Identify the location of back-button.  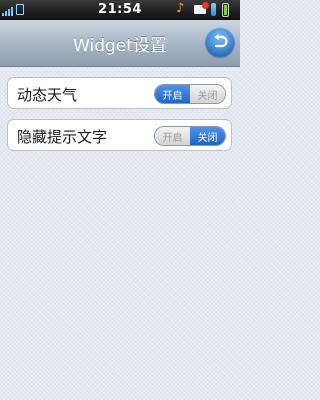
(220, 42).